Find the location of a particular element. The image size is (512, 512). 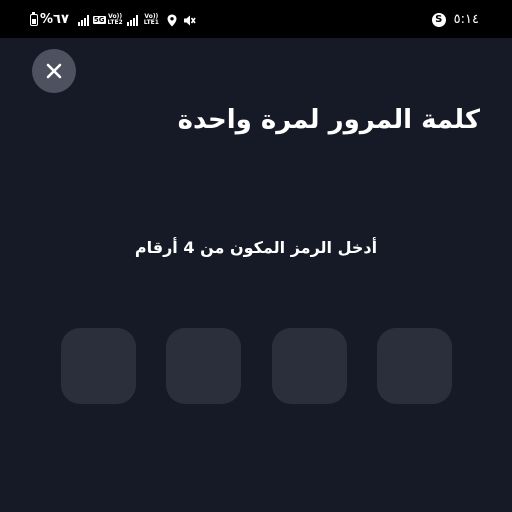

battery-percent: %٦٧ is located at coordinates (54, 19).